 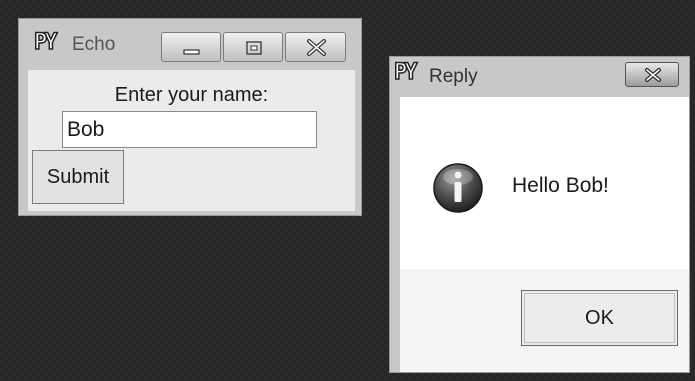 I want to click on echo-titlebar: PY Echo, so click(x=190, y=40).